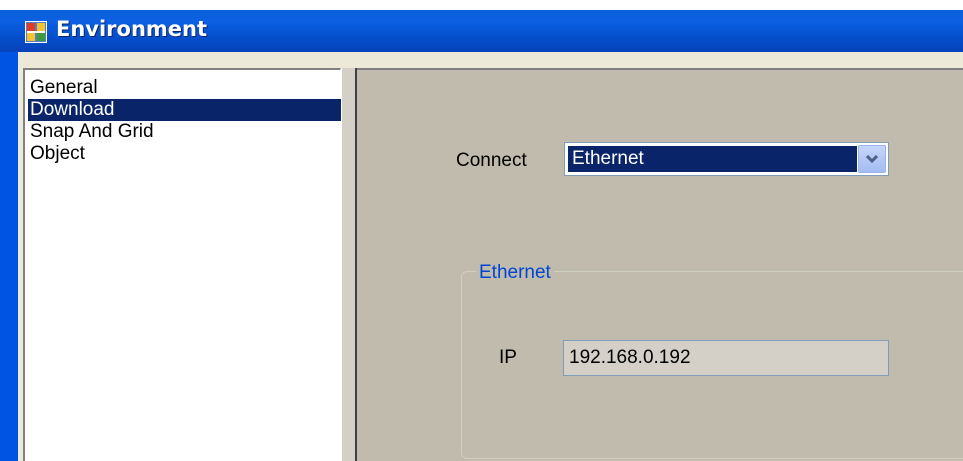  I want to click on ip-address-field: 192.168.0.192, so click(726, 358).